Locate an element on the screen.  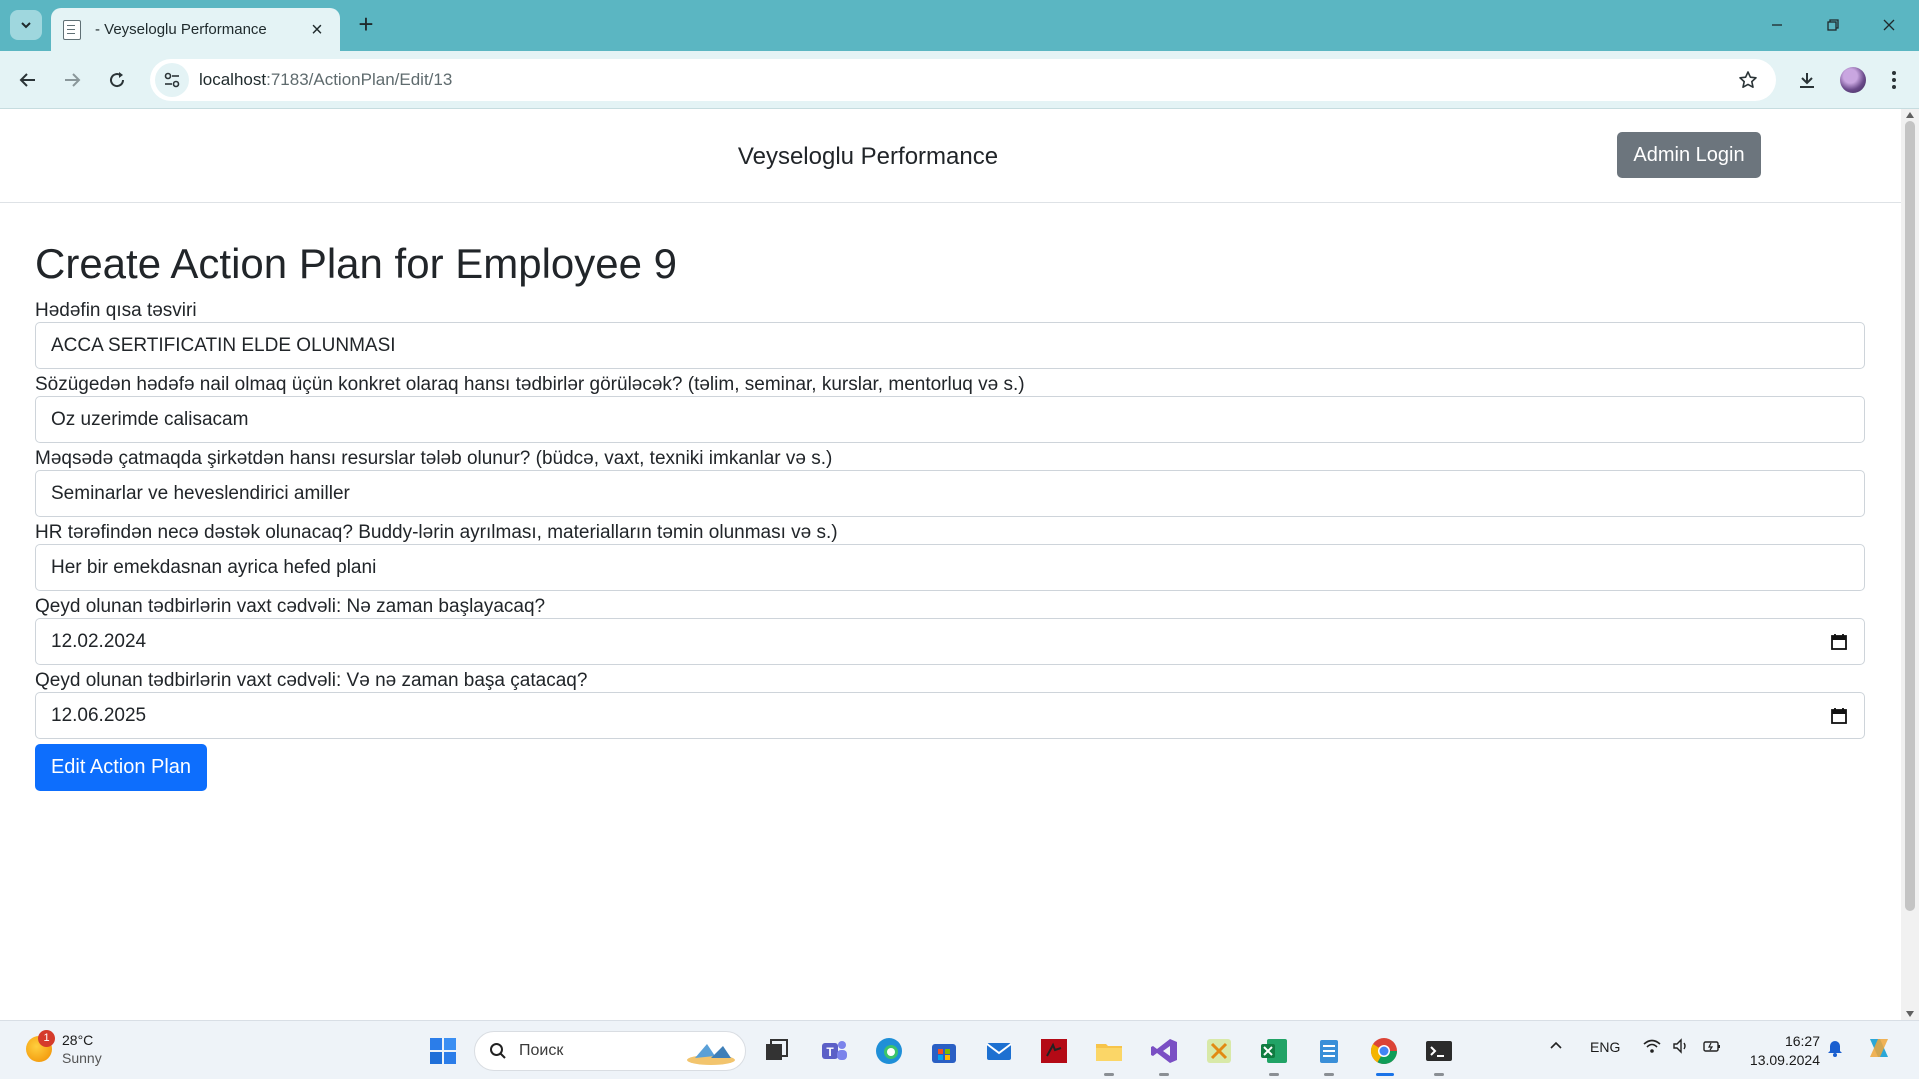
browser-tab: - Veyseloglu Performance × is located at coordinates (195, 29).